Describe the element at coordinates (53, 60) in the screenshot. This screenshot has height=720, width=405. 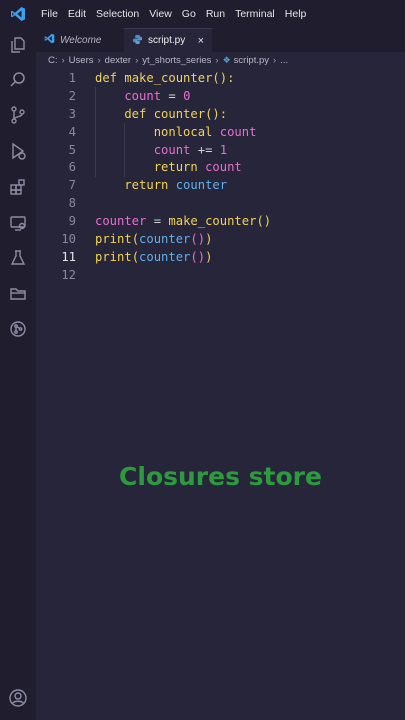
I see `breadcrumb-drive: C:` at that location.